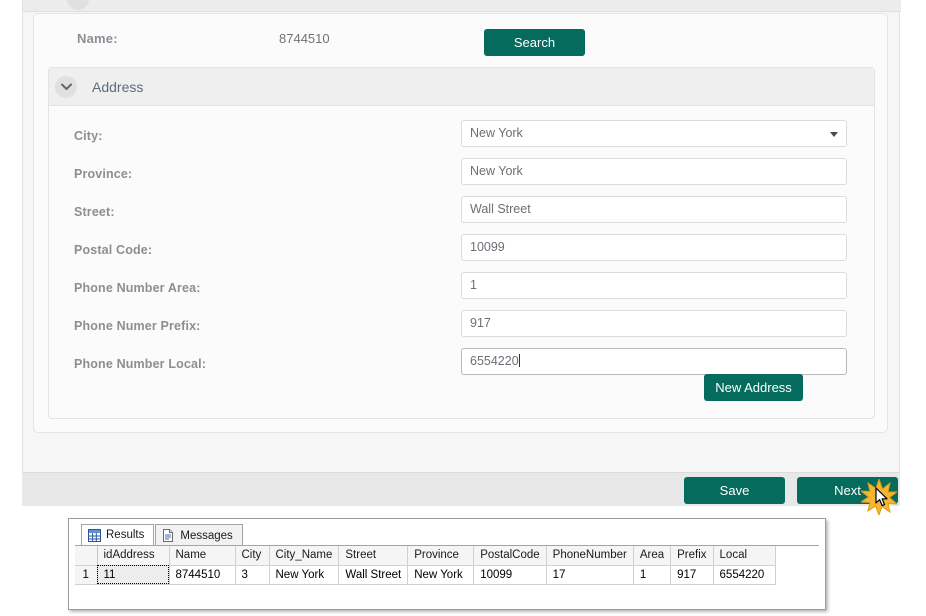 The image size is (926, 616). I want to click on col-local: Local, so click(744, 556).